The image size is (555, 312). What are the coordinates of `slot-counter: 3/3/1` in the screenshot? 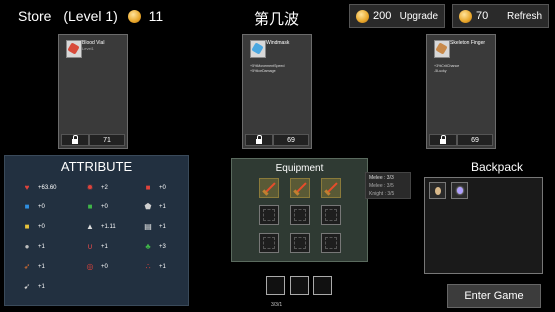 It's located at (277, 305).